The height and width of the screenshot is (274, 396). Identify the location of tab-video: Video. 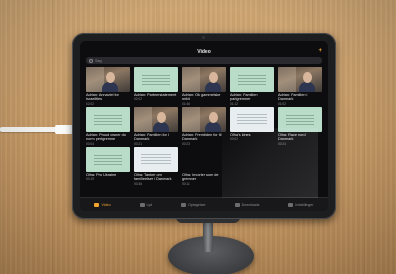
(102, 204).